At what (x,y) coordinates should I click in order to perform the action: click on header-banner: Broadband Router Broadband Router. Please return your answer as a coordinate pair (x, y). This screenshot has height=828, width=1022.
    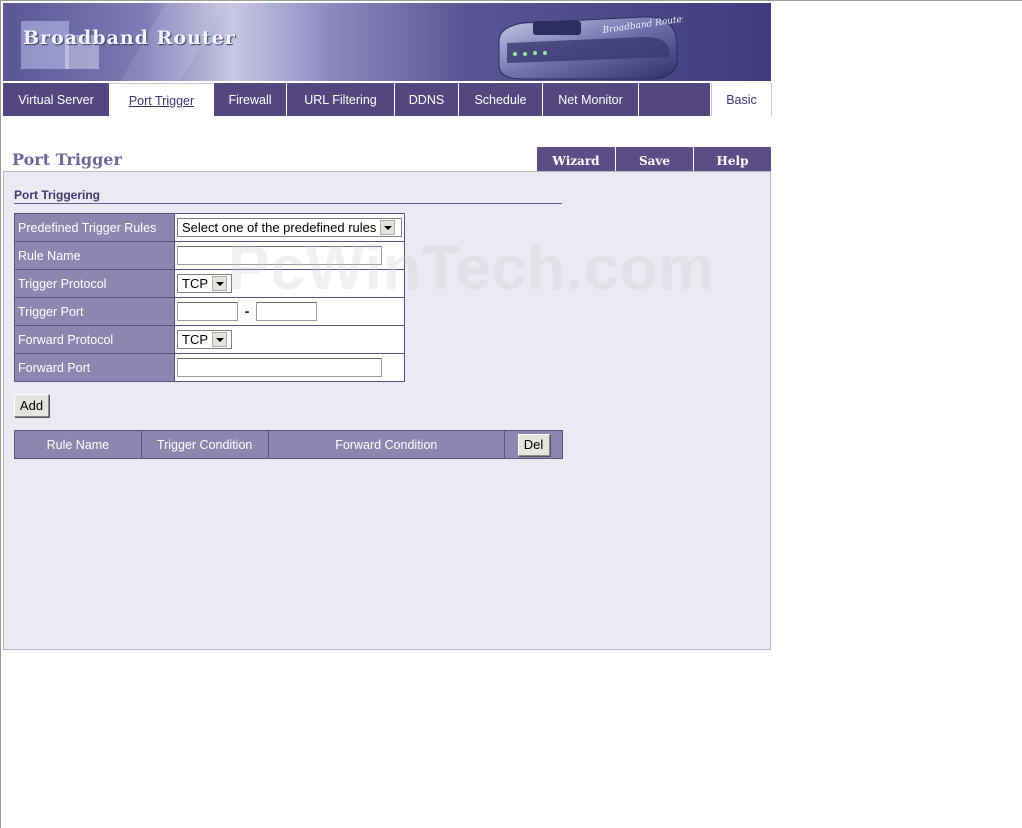
    Looking at the image, I should click on (387, 42).